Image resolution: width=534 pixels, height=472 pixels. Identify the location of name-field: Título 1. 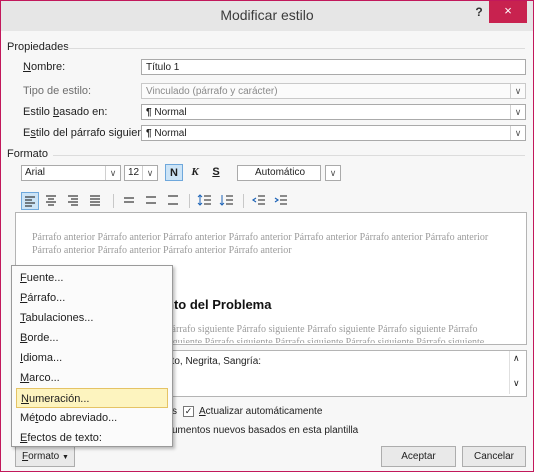
(333, 67).